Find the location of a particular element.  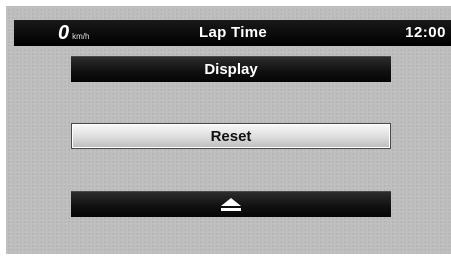

eject-icon is located at coordinates (231, 205).